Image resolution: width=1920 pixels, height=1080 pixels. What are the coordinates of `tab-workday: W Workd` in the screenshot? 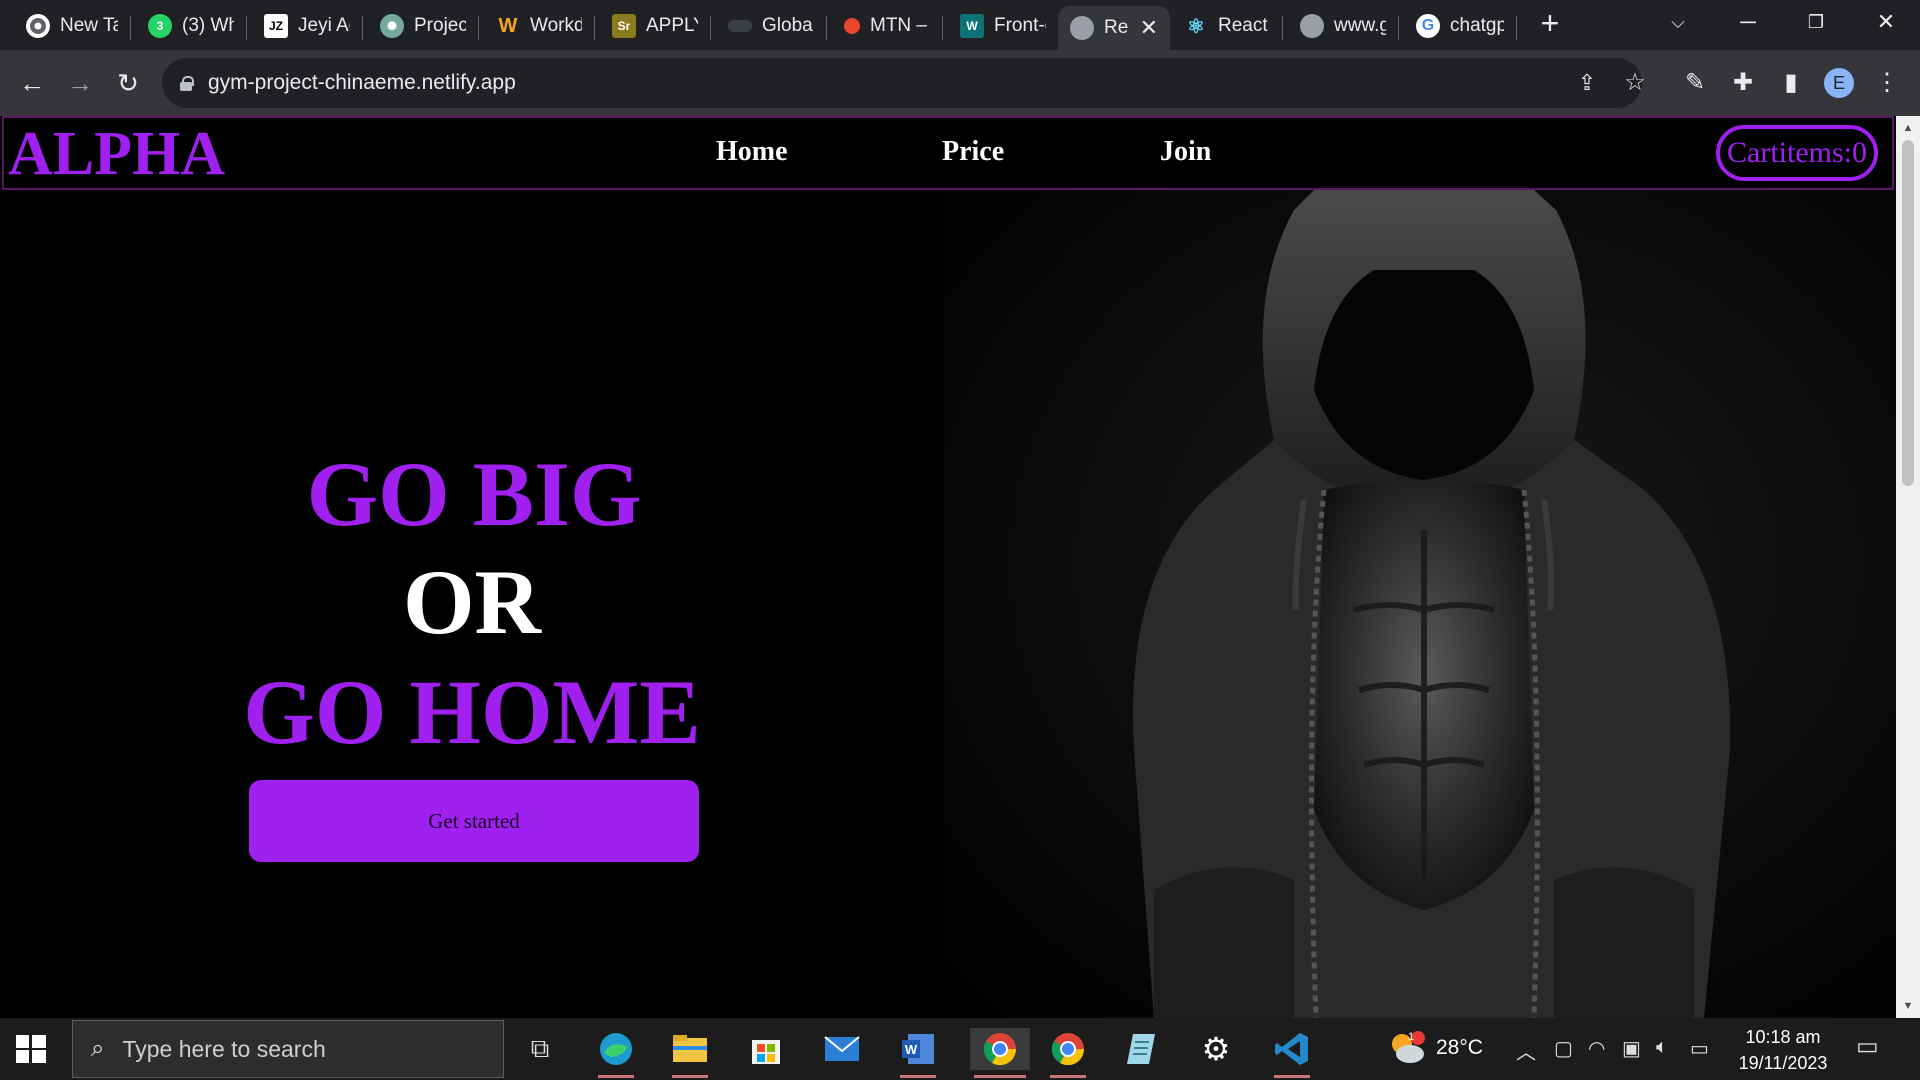 It's located at (539, 26).